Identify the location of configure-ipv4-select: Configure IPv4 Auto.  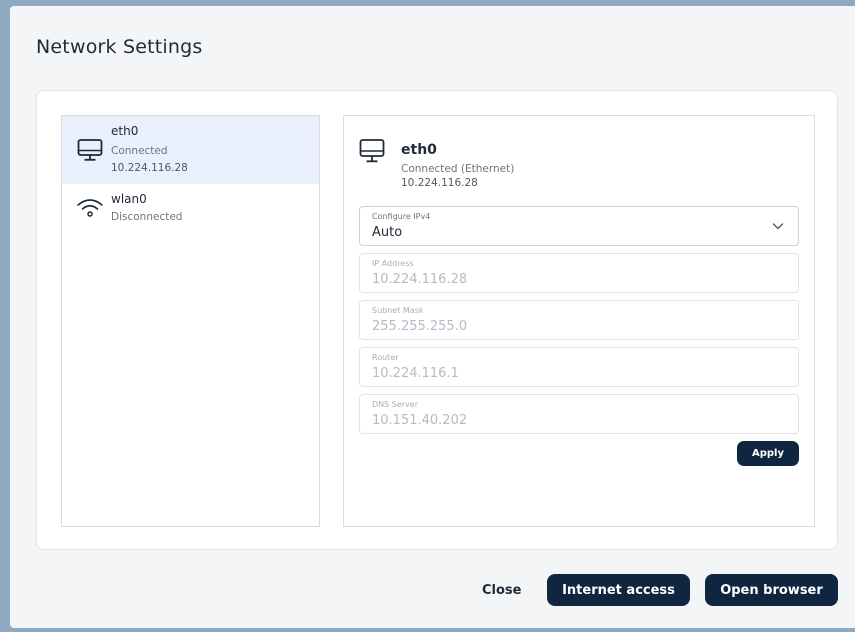
(579, 226).